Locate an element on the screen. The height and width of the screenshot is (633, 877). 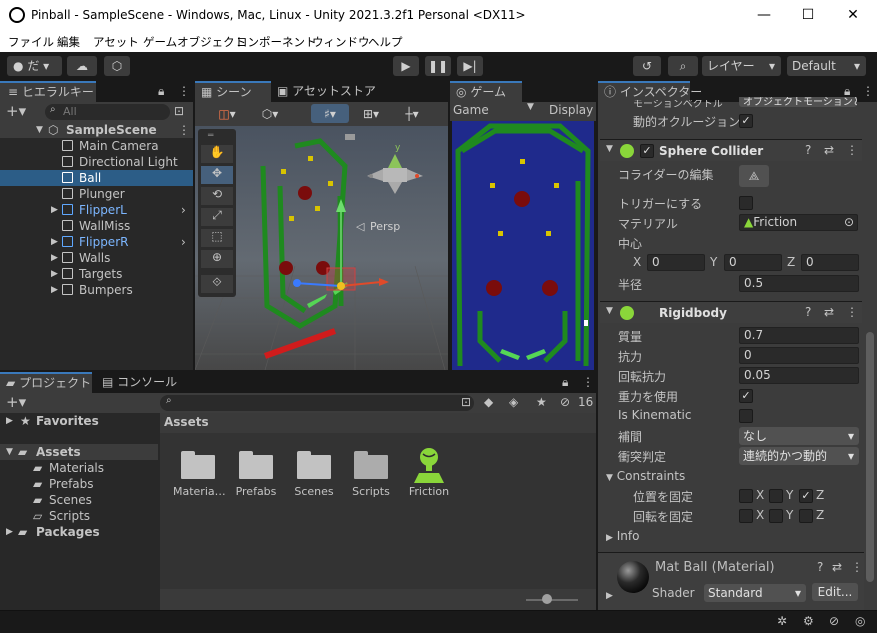
chevron-right-icon: › is located at coordinates (183, 210).